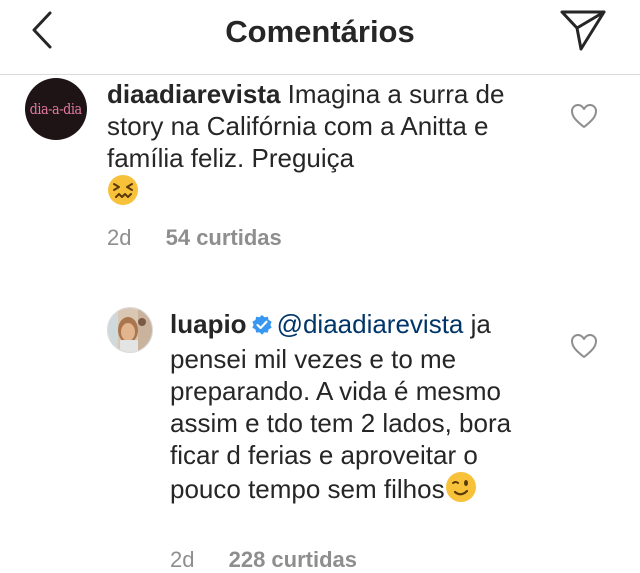 Image resolution: width=640 pixels, height=573 pixels. I want to click on confounded-face-emoji, so click(123, 193).